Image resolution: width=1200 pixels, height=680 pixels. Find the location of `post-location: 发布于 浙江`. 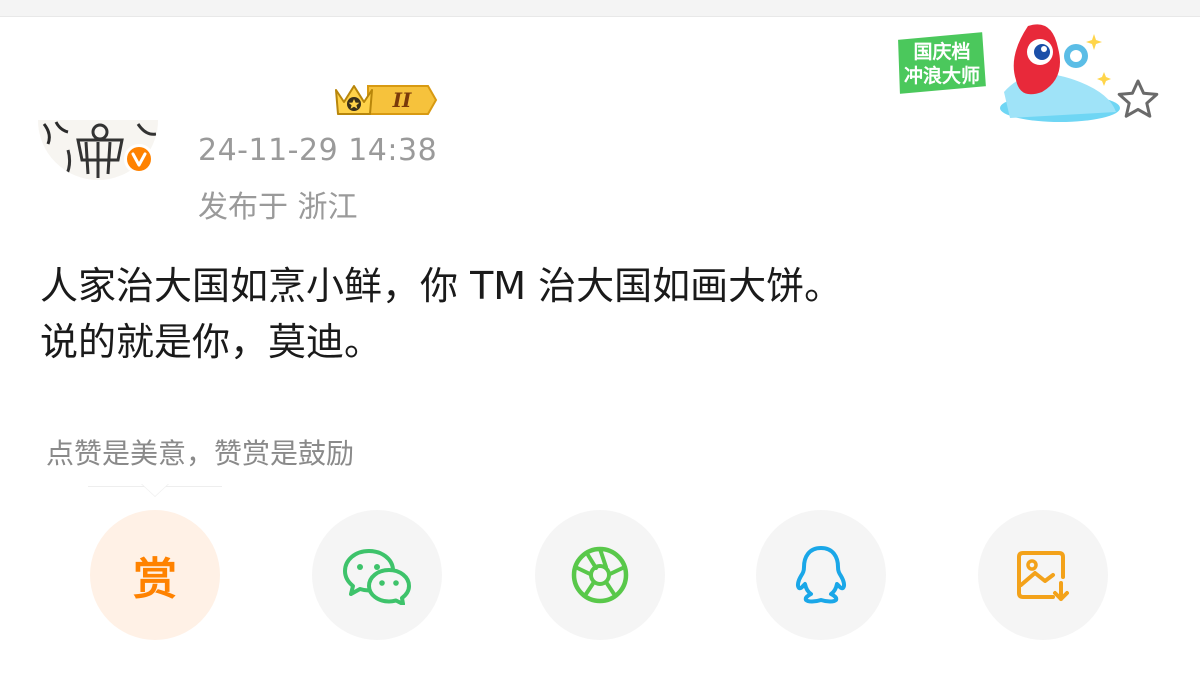

post-location: 发布于 浙江 is located at coordinates (278, 207).